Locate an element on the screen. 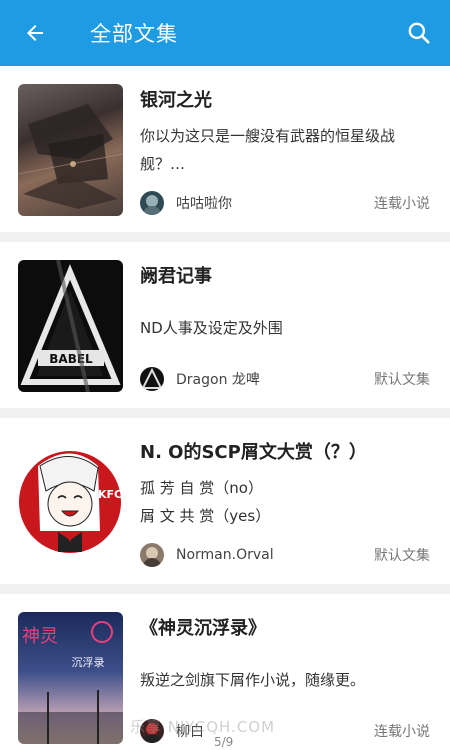  cover-subtitle-text: 沉浮录 is located at coordinates (88, 662).